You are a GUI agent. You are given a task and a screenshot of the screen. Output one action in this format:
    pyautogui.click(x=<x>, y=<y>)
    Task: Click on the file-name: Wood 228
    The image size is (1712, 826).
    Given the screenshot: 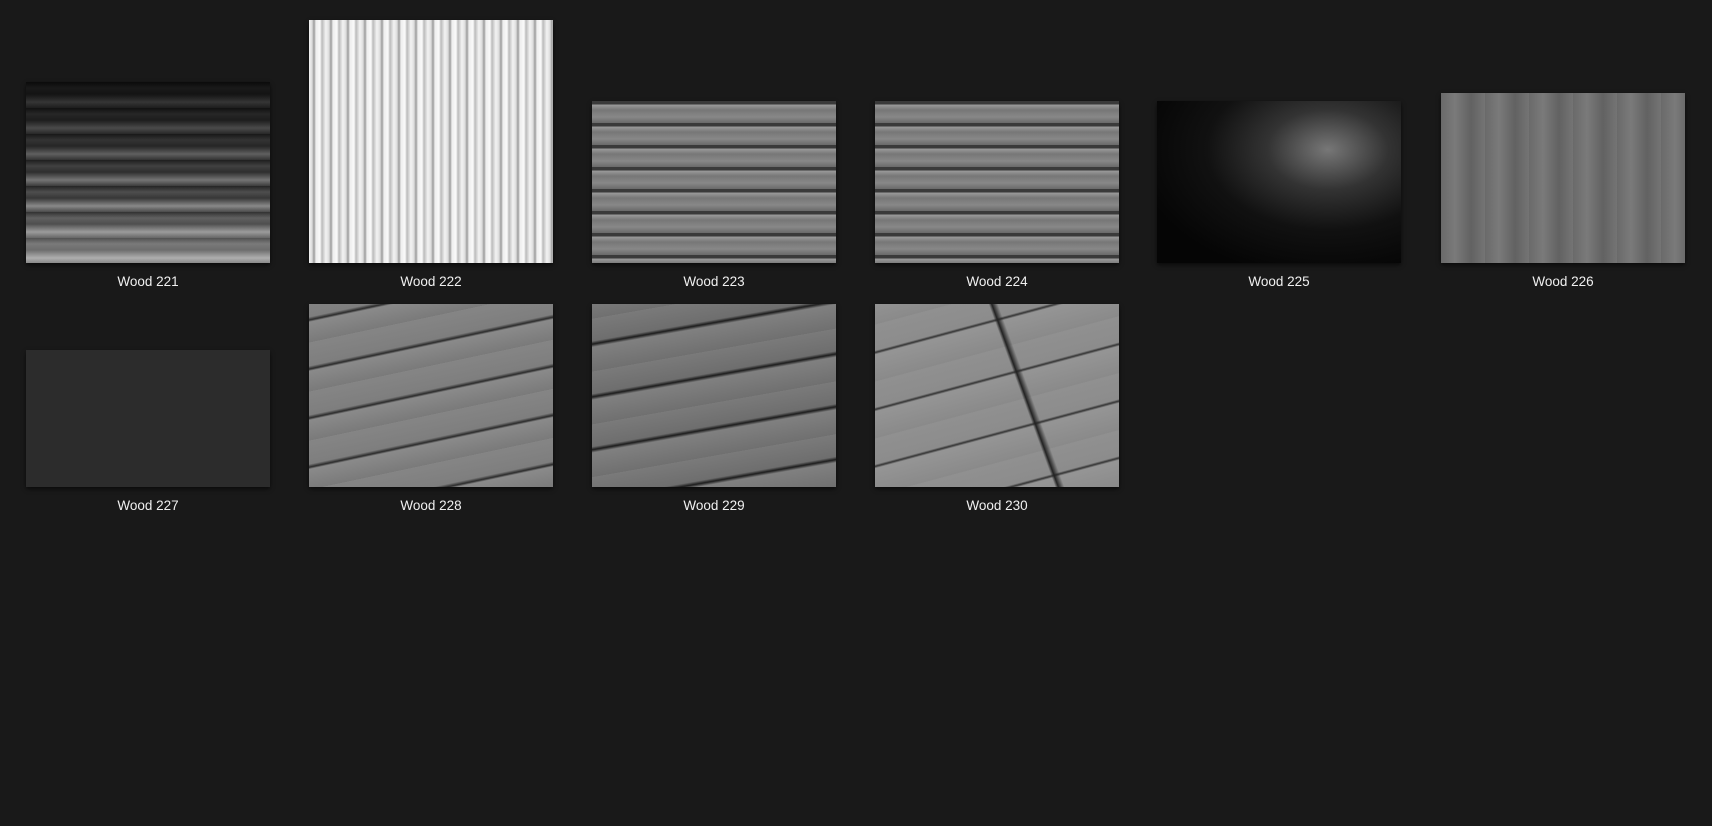 What is the action you would take?
    pyautogui.click(x=431, y=505)
    